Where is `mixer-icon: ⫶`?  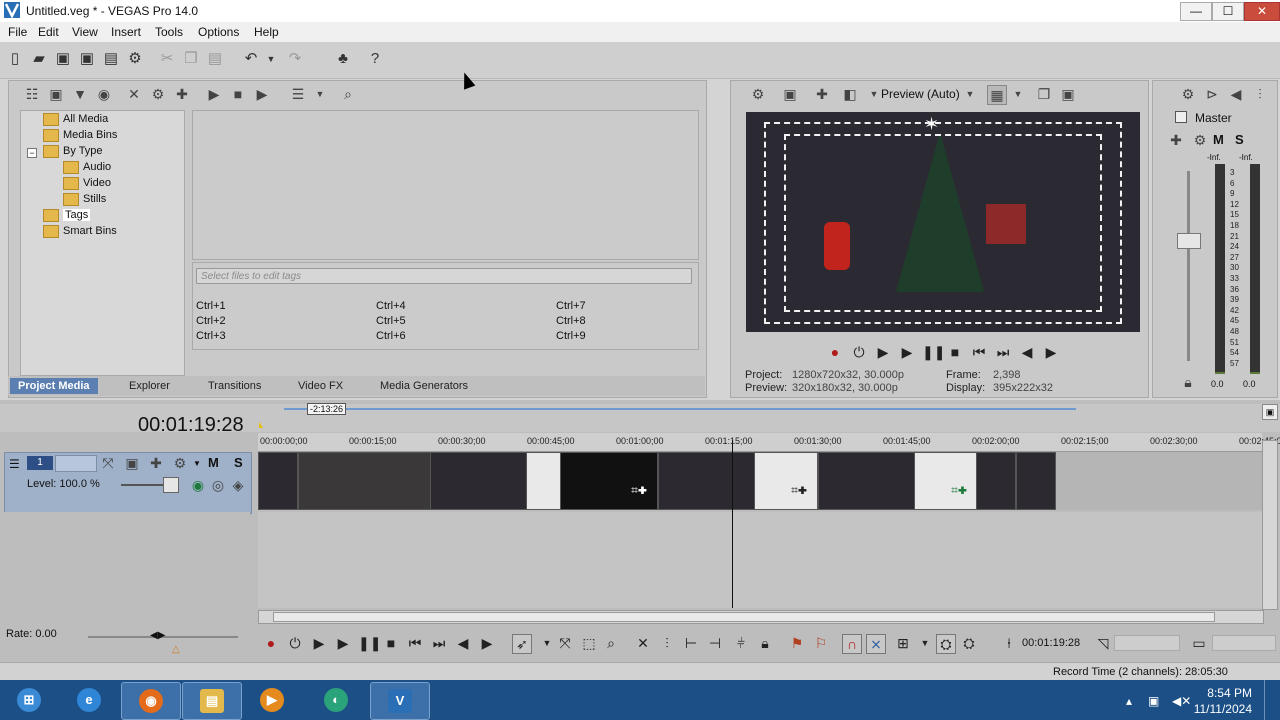 mixer-icon: ⫶ is located at coordinates (1260, 94).